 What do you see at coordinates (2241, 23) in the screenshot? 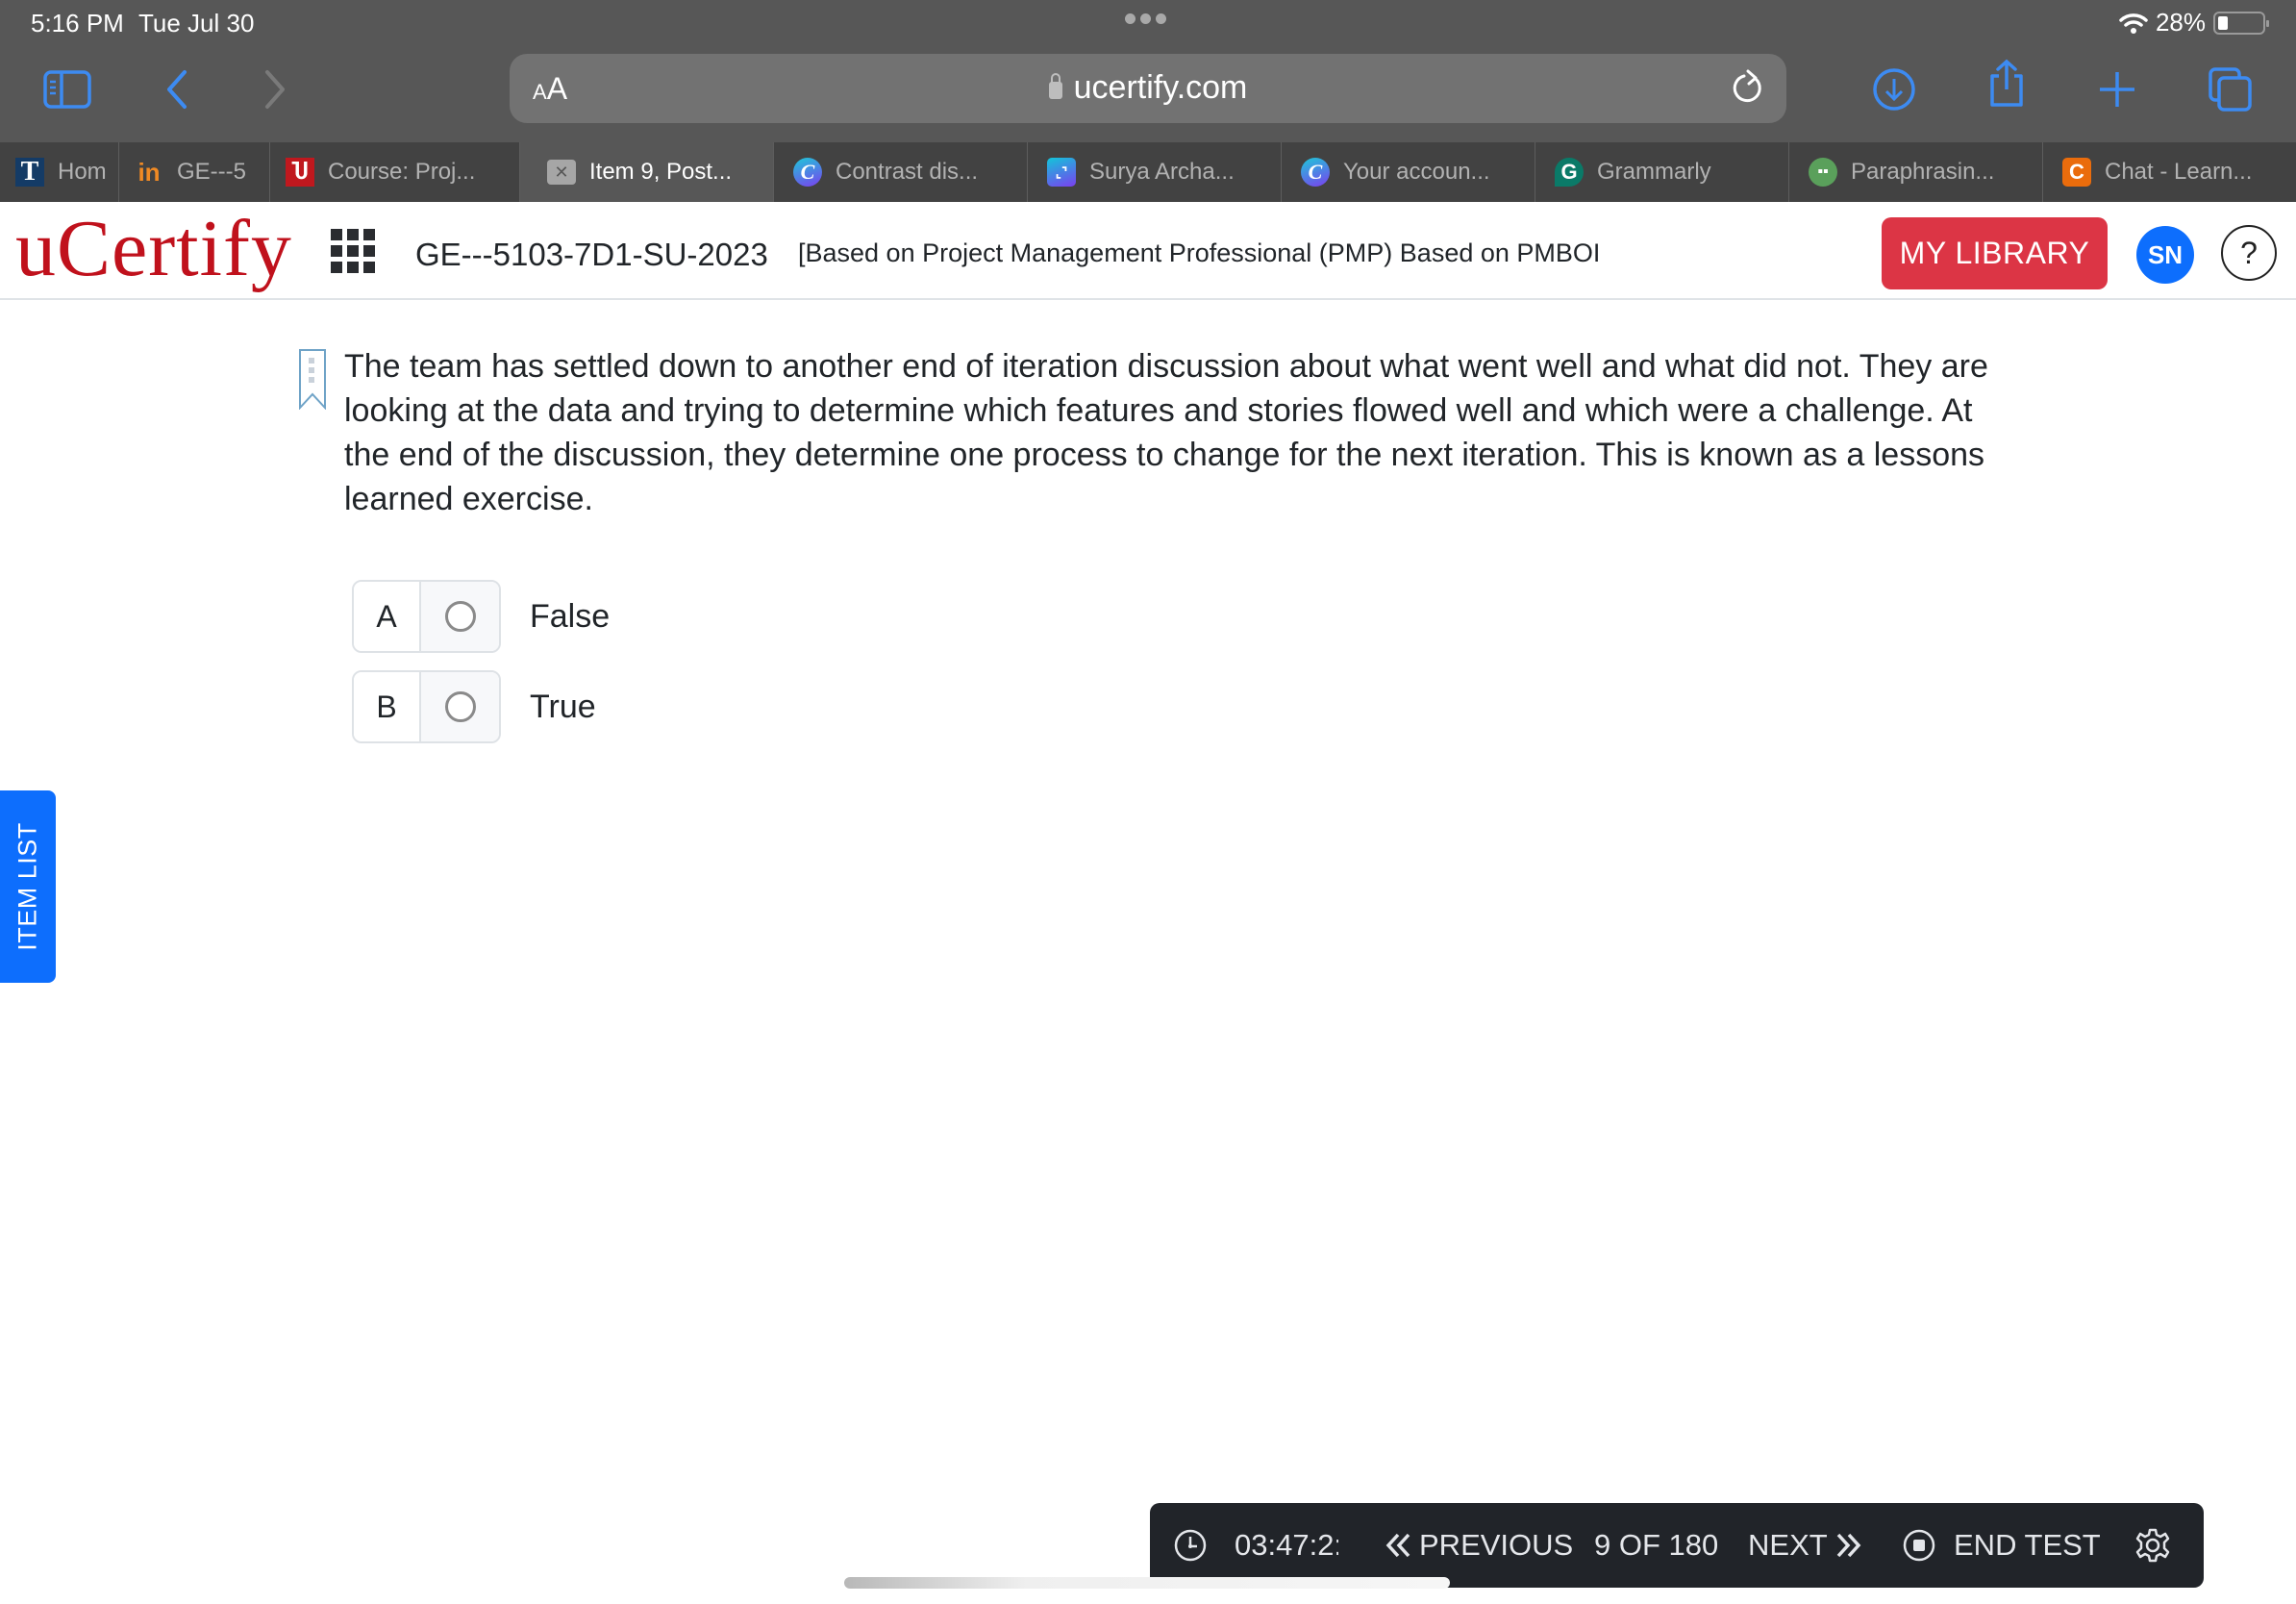
I see `battery-icon` at bounding box center [2241, 23].